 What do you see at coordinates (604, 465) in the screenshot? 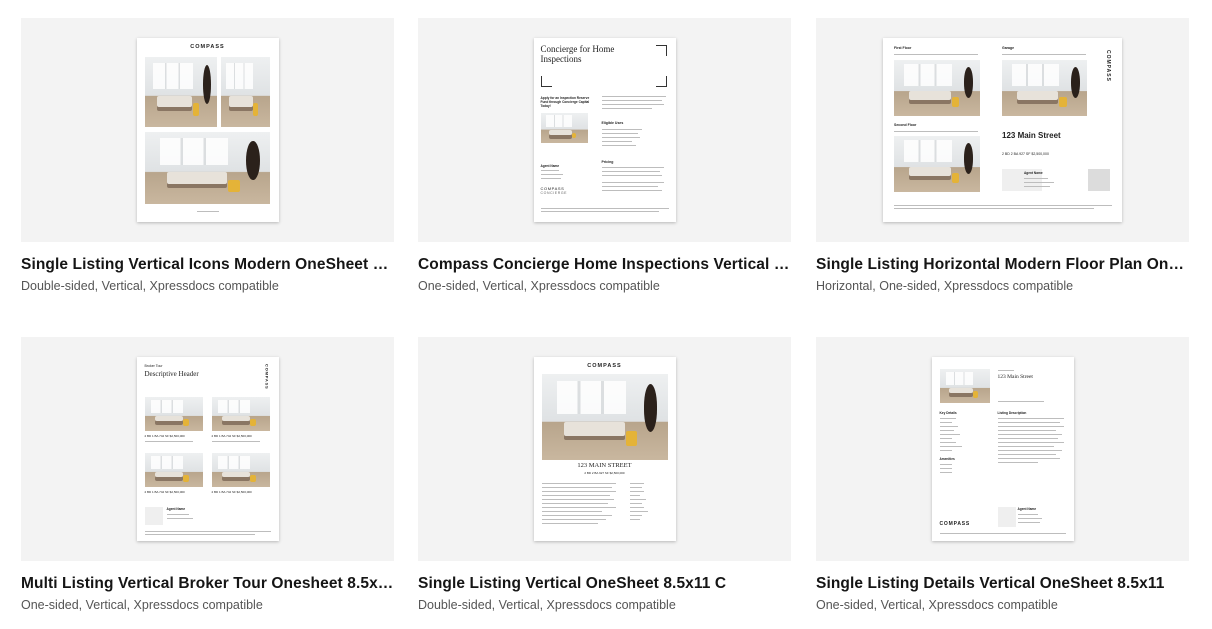
I see `preview-address: 123 MAIN STREET` at bounding box center [604, 465].